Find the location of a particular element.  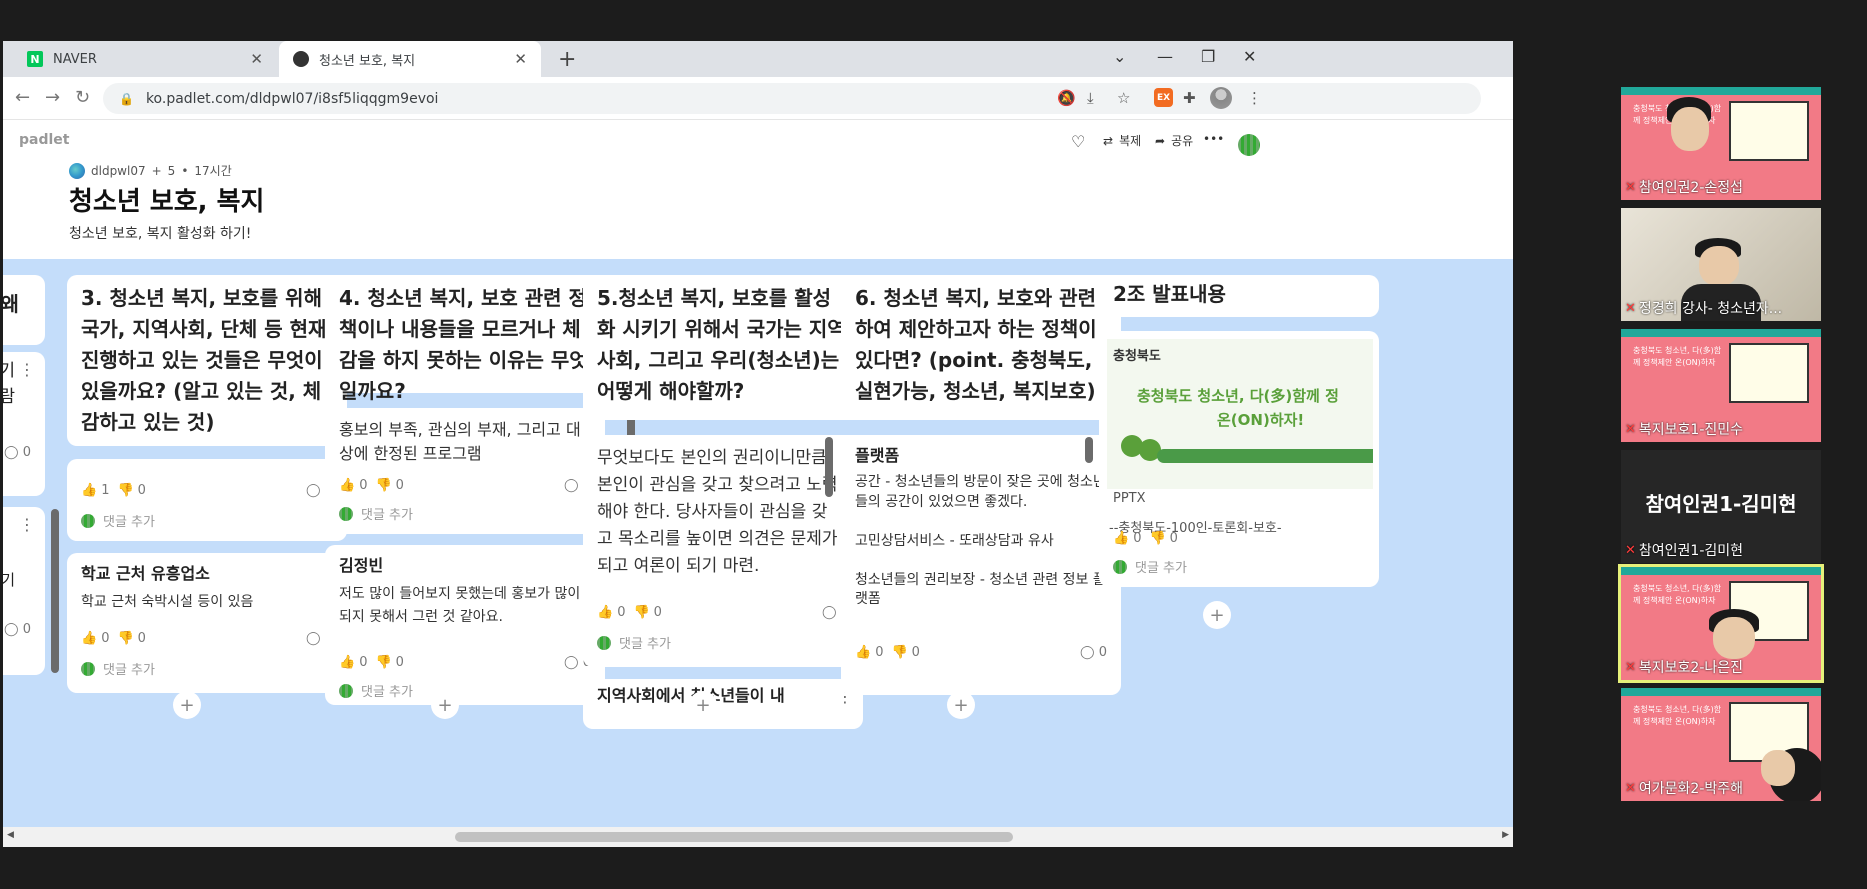

scroll-left-icon: ◀ is located at coordinates (10, 835).